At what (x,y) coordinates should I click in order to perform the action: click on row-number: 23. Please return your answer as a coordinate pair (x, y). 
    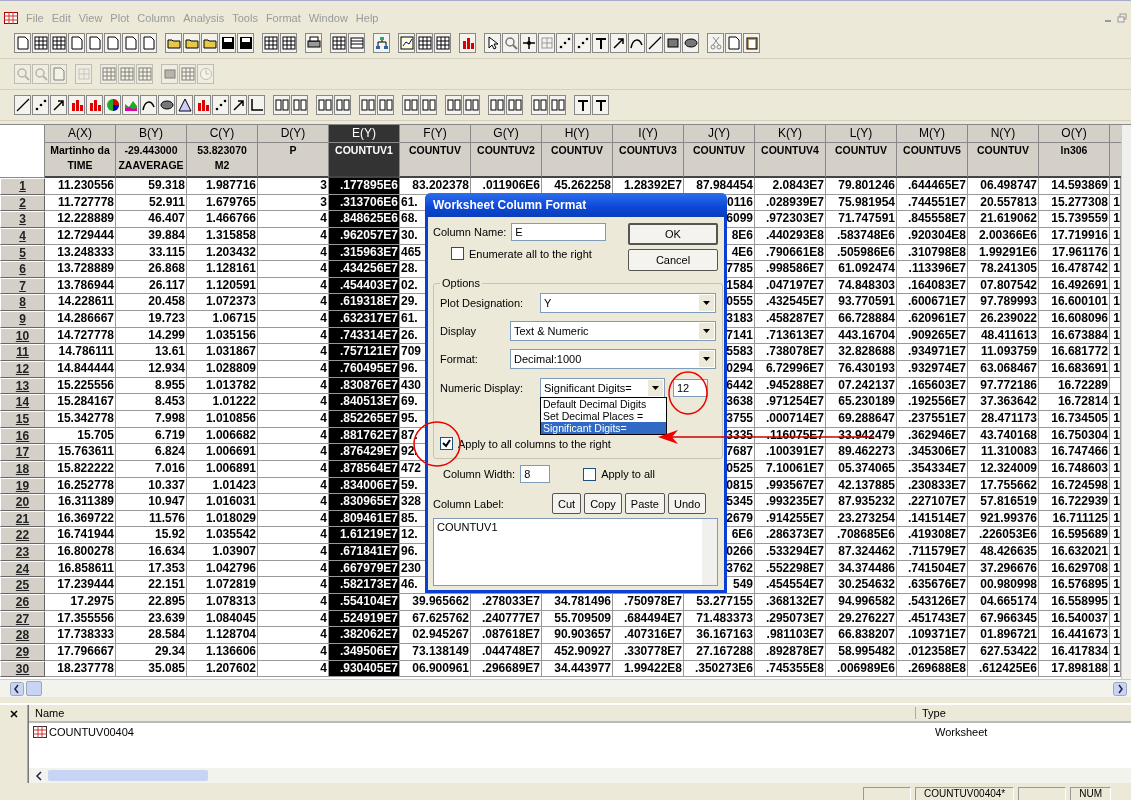
    Looking at the image, I should click on (22, 552).